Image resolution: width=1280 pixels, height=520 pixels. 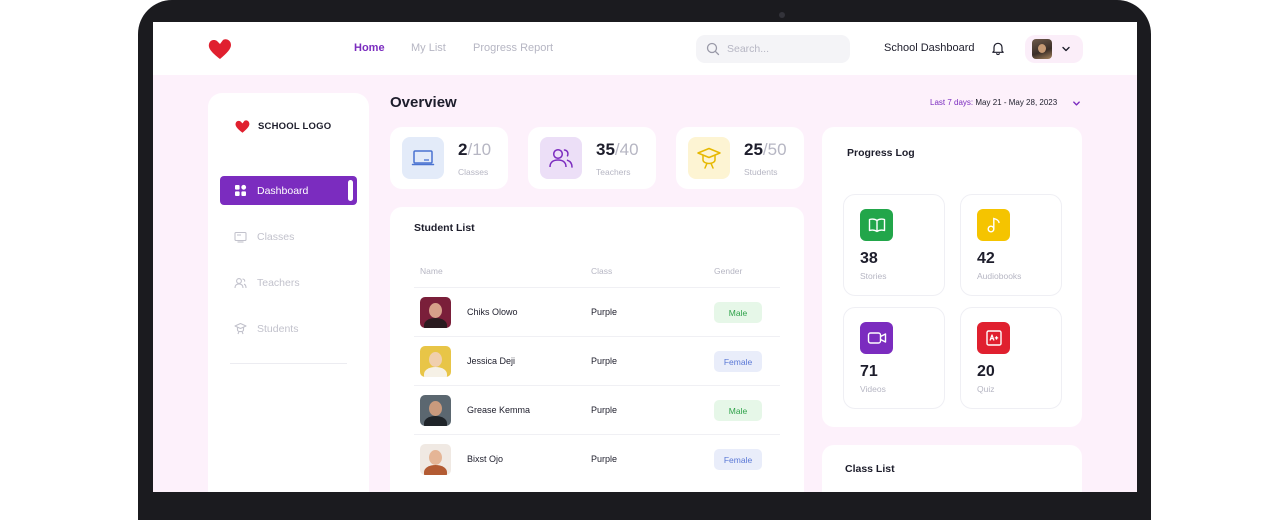 I want to click on progress-tile-videos: 71 Videos, so click(x=894, y=358).